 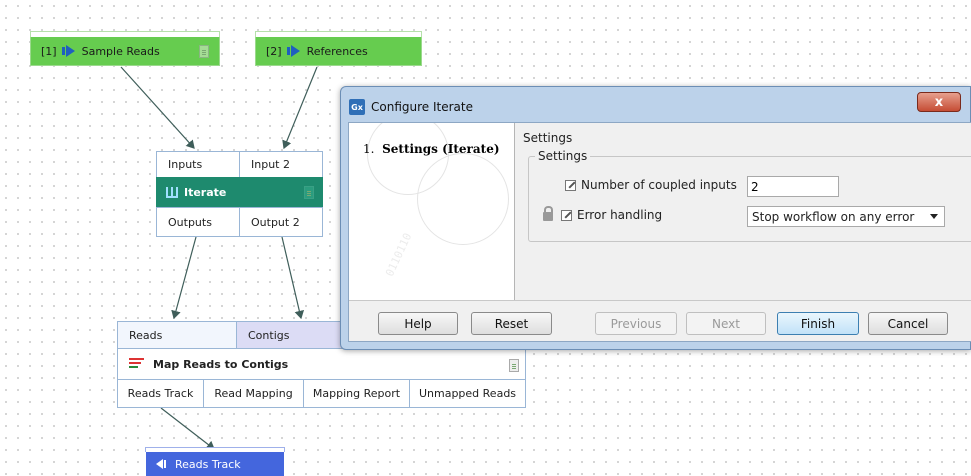 What do you see at coordinates (548, 213) in the screenshot?
I see `lock-icon` at bounding box center [548, 213].